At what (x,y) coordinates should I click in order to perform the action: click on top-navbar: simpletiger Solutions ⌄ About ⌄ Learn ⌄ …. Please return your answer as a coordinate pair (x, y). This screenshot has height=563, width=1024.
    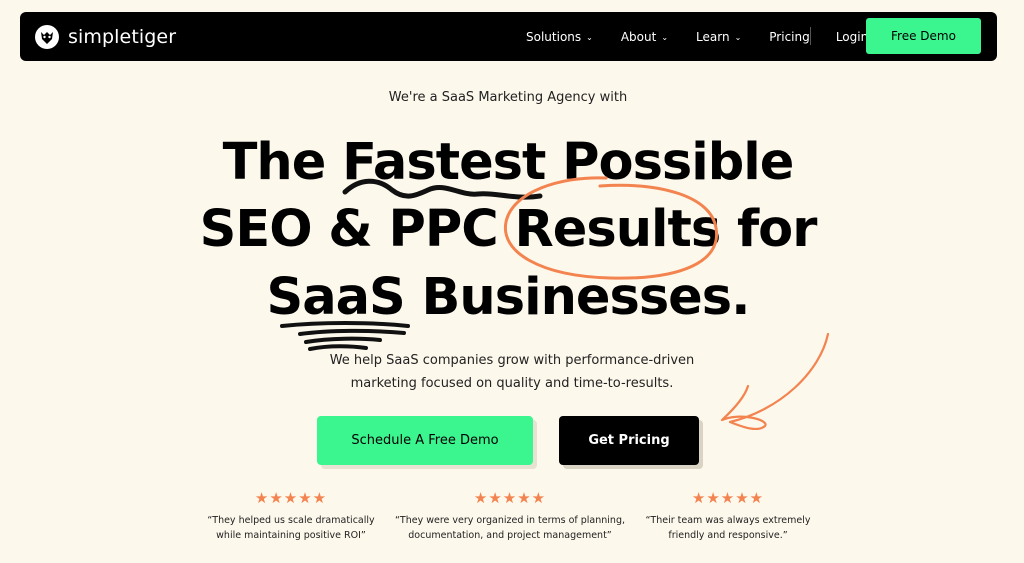
    Looking at the image, I should click on (508, 36).